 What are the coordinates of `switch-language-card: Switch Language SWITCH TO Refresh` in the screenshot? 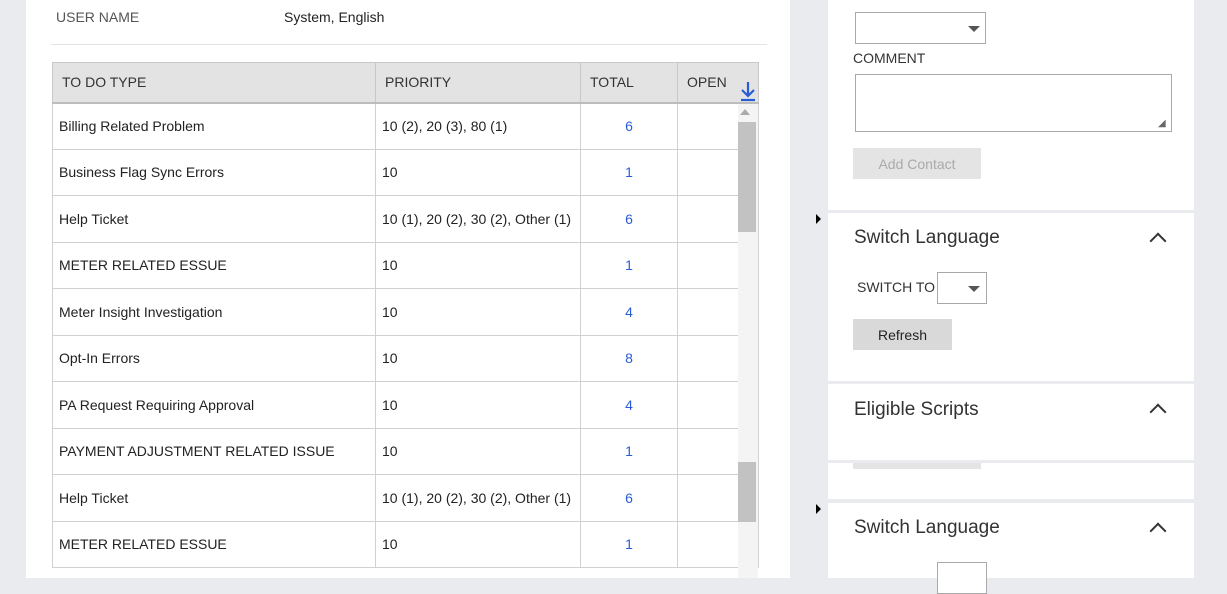 It's located at (1011, 297).